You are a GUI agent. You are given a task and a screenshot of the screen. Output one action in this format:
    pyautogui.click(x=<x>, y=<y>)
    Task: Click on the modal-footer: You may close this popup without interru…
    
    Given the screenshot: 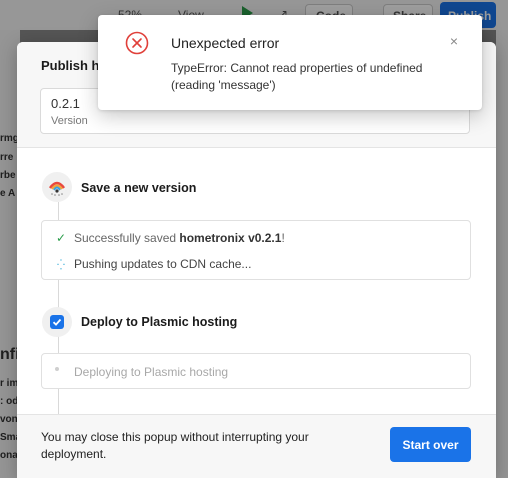 What is the action you would take?
    pyautogui.click(x=256, y=446)
    